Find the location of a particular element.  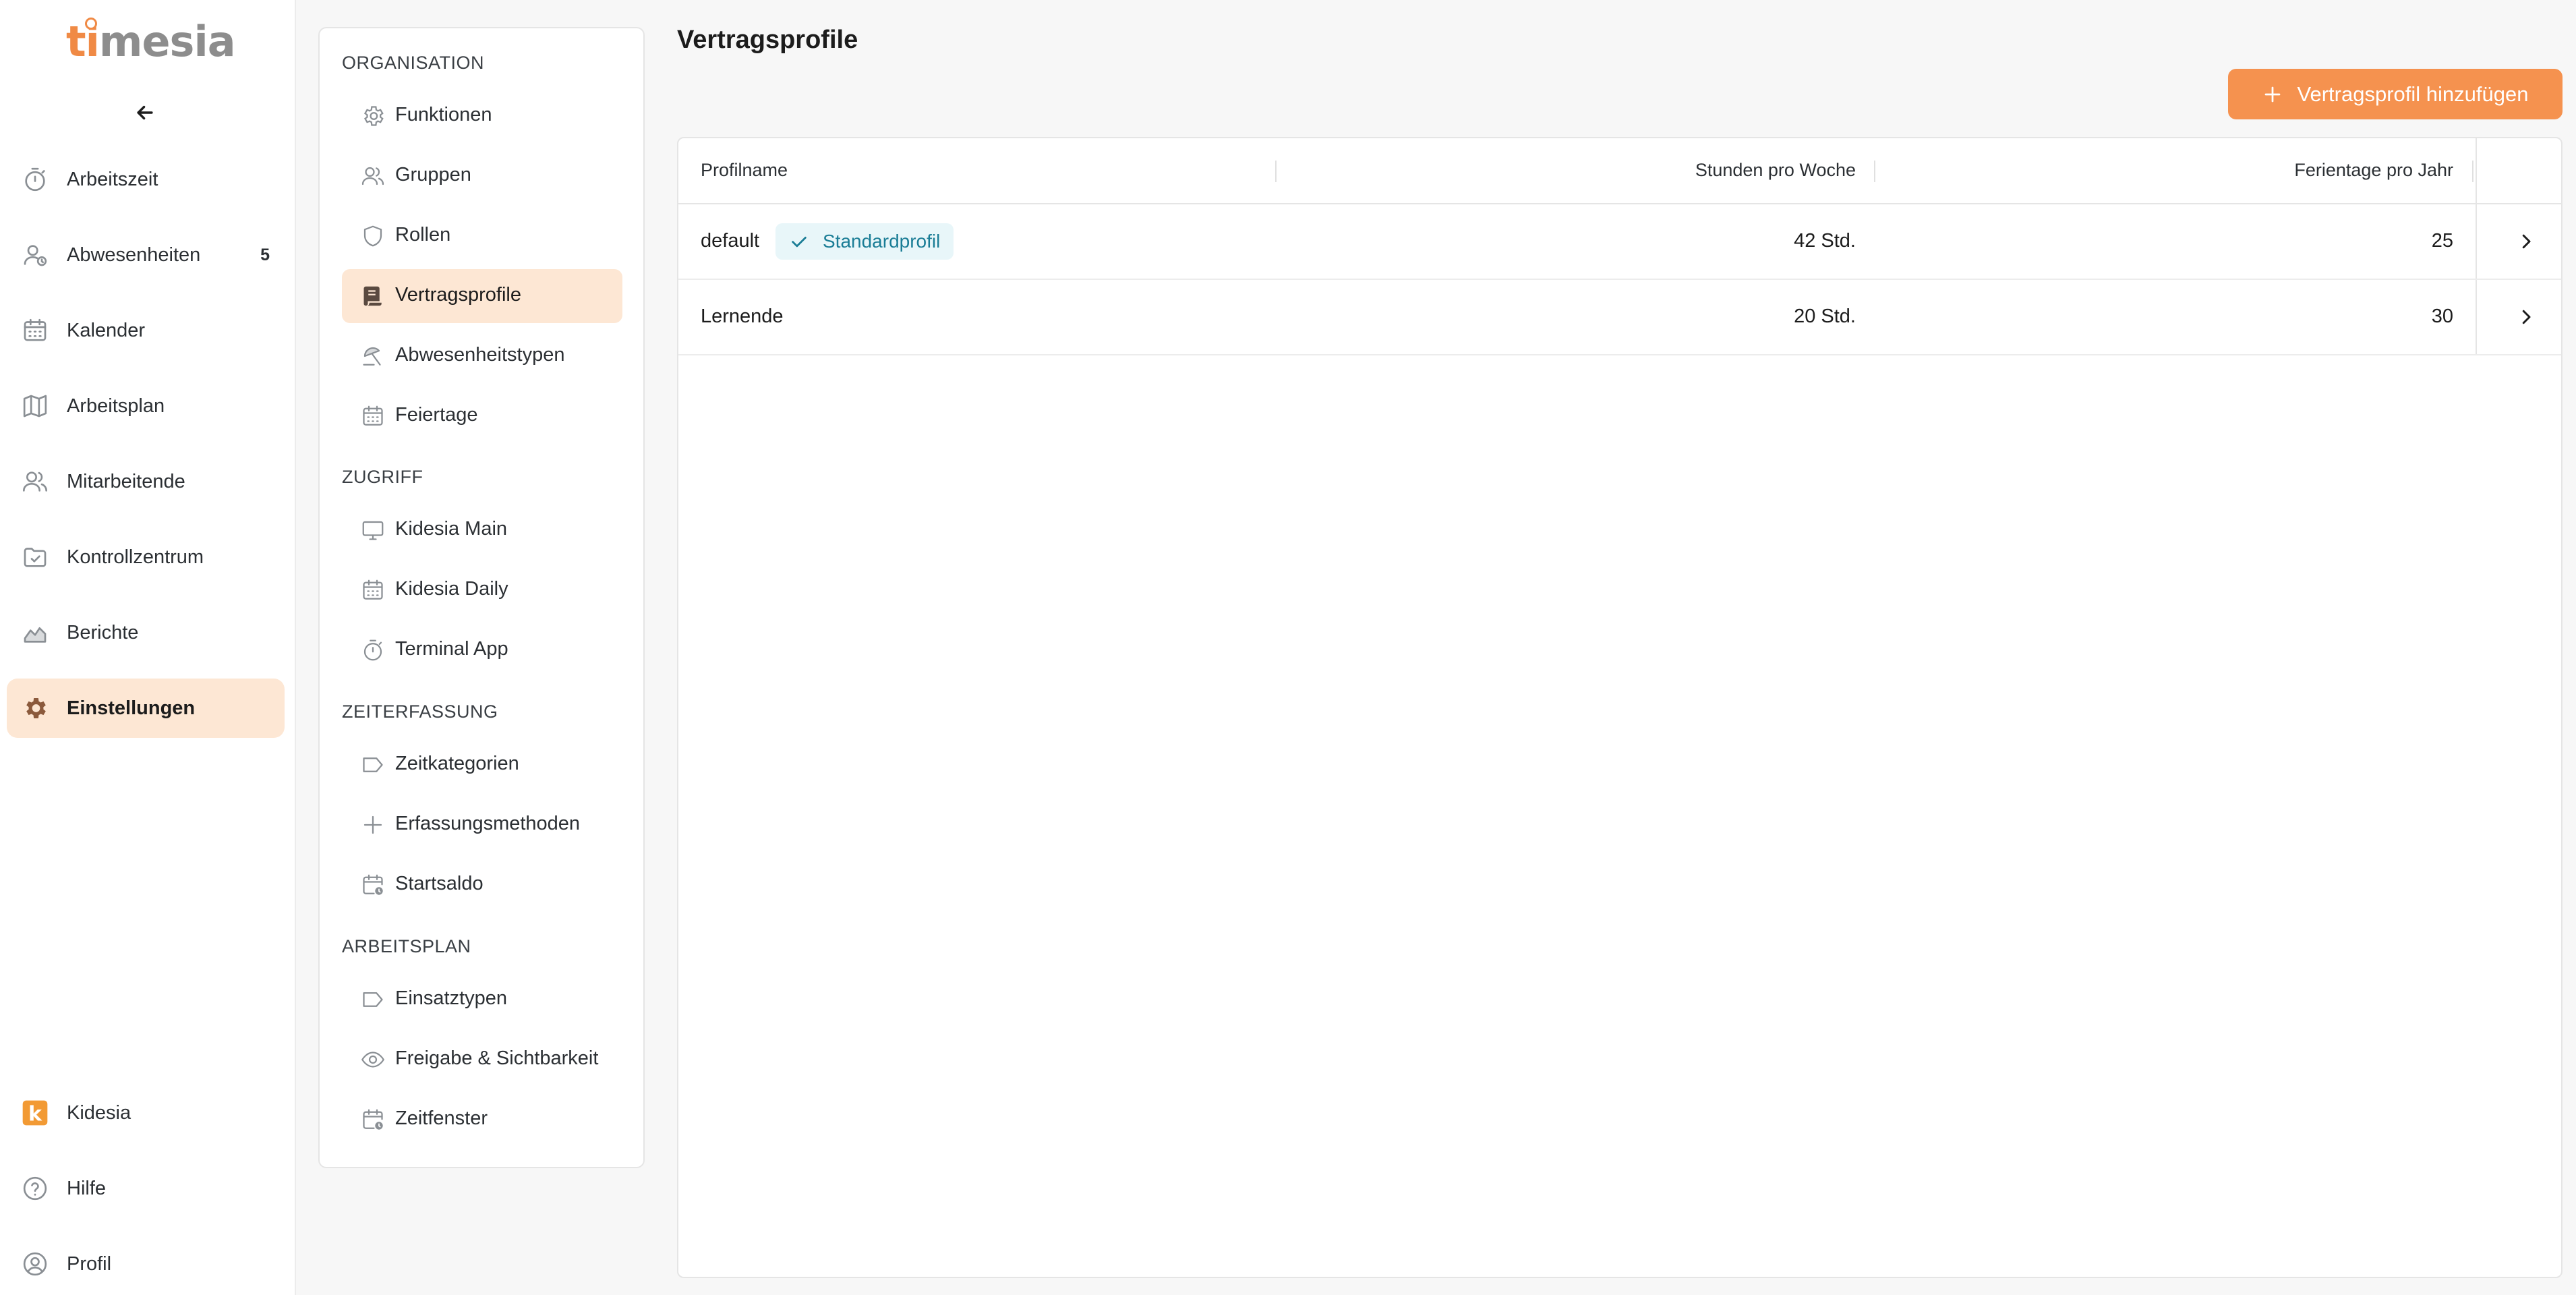

submenu-item-startsaldo: Startsaldo is located at coordinates (482, 885).